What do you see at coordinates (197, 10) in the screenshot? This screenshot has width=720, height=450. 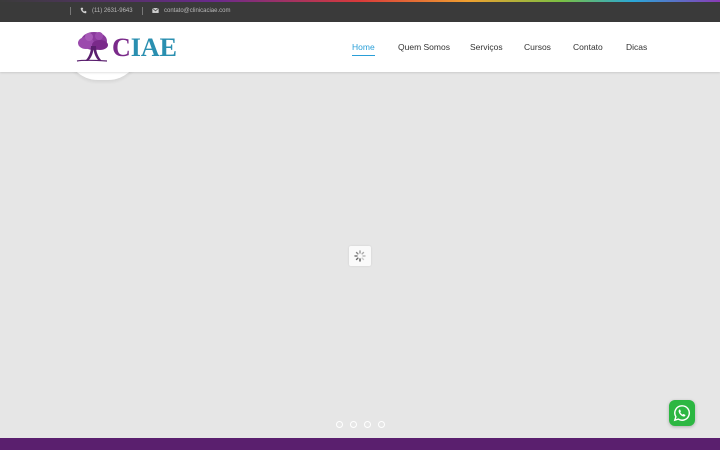 I see `email-address: contato@clinicaciae.com` at bounding box center [197, 10].